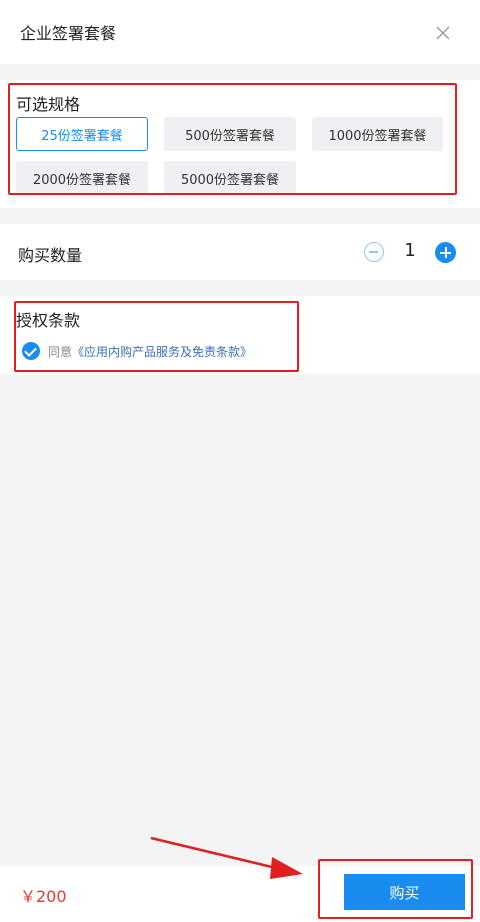  Describe the element at coordinates (410, 250) in the screenshot. I see `quantity-value: 1` at that location.